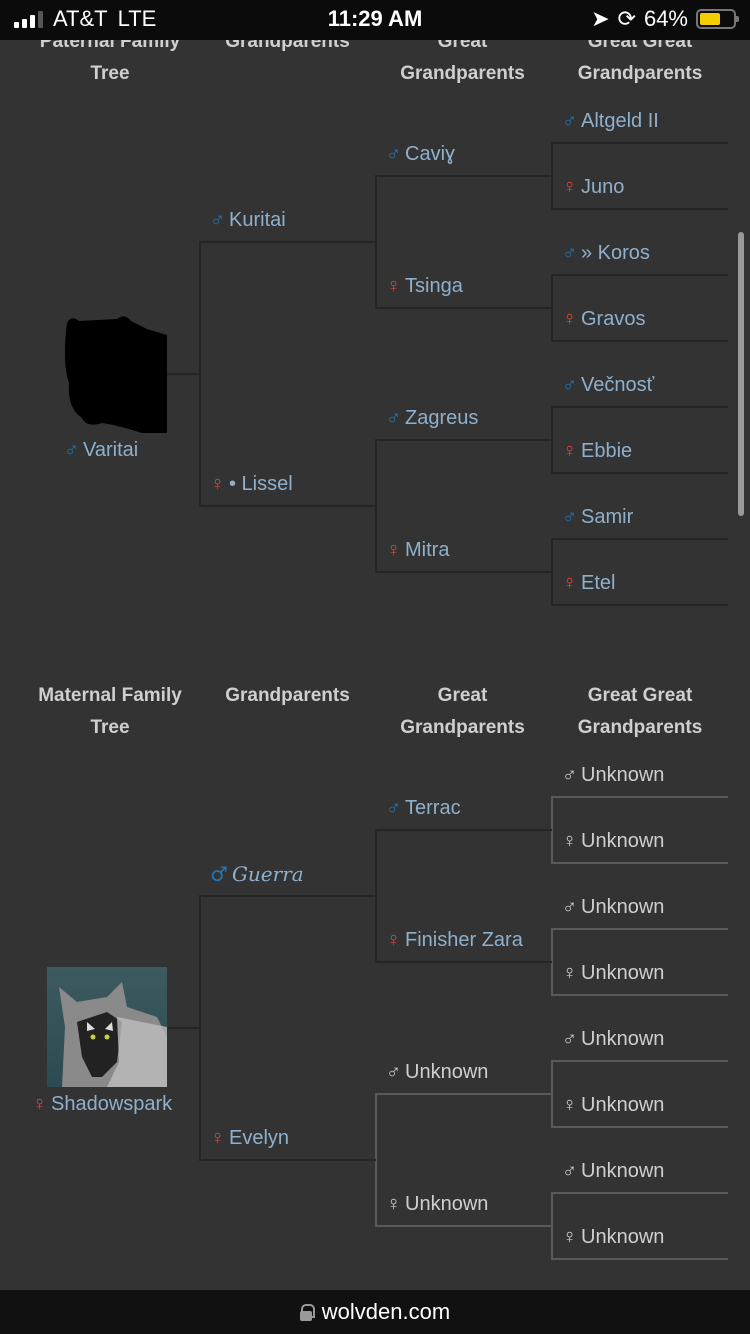 The height and width of the screenshot is (1334, 750). I want to click on ancestor-gen3: ♂ Terrac, so click(423, 808).